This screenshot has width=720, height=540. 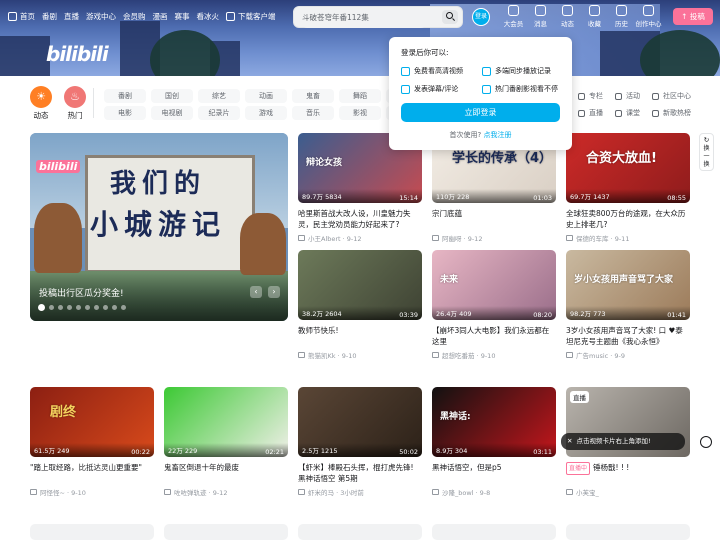 What do you see at coordinates (567, 16) in the screenshot?
I see `header-icon-item: 动态` at bounding box center [567, 16].